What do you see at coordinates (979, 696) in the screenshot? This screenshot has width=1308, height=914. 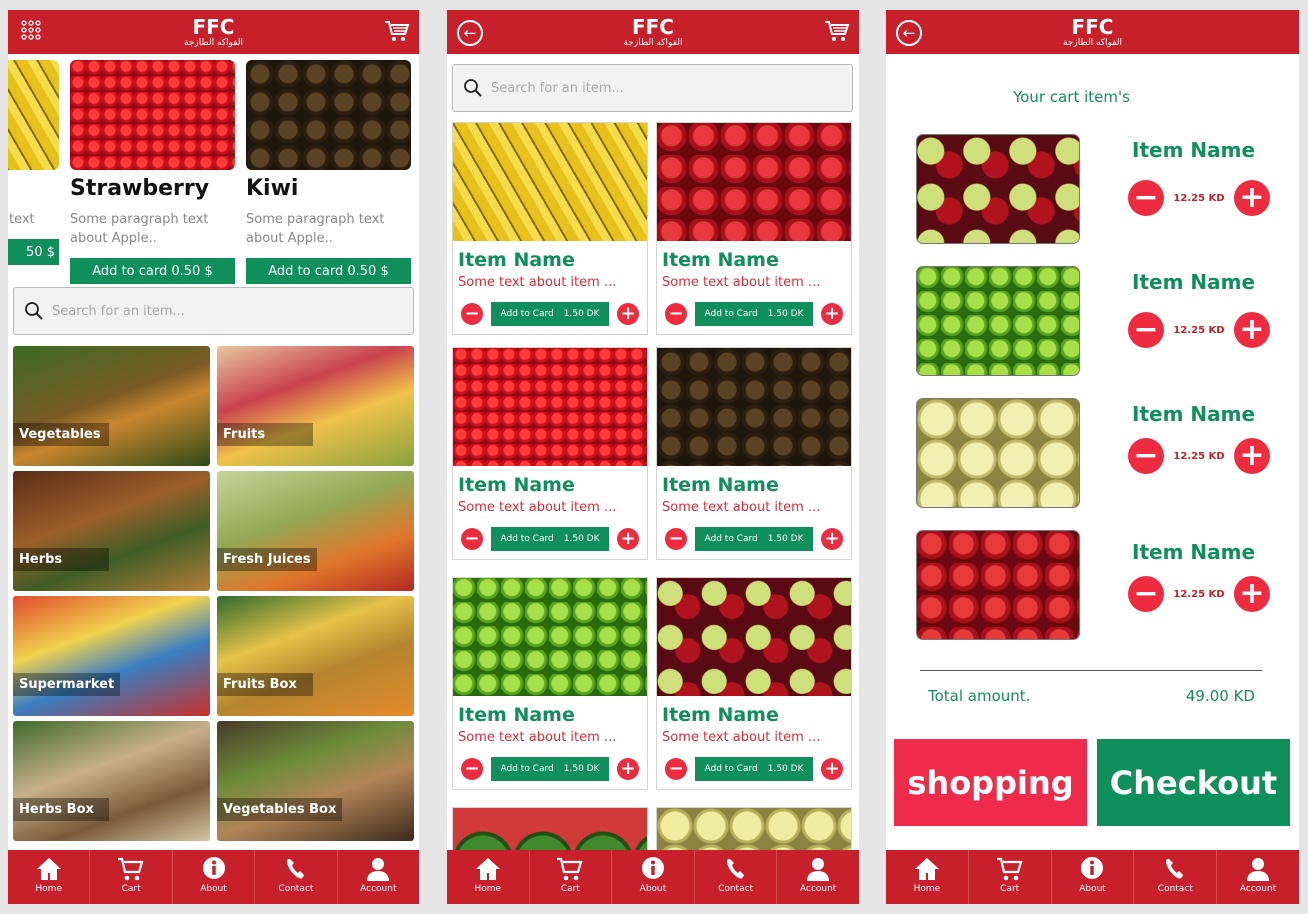 I see `total-label: Total amount.` at bounding box center [979, 696].